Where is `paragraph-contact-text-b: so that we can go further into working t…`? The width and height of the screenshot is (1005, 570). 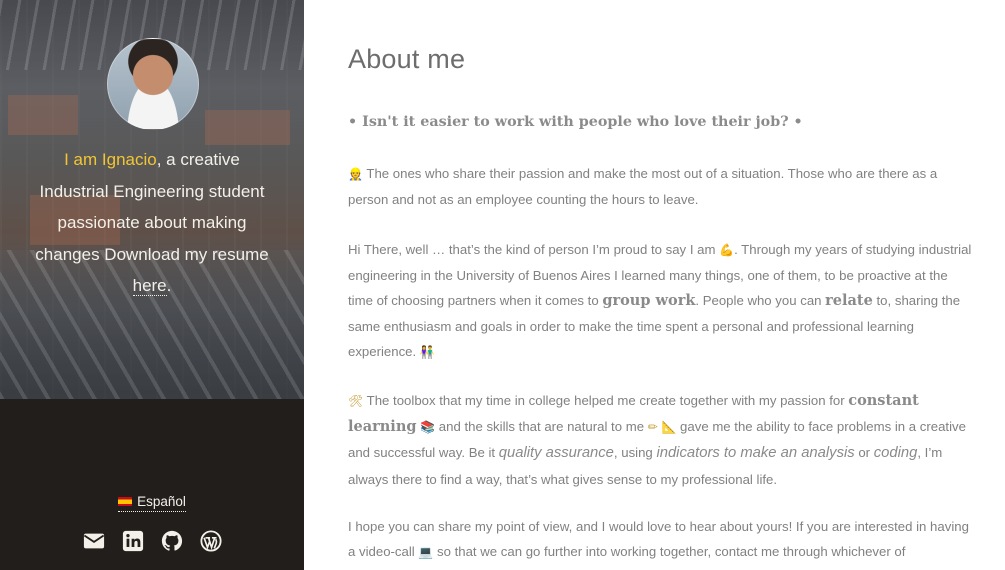
paragraph-contact-text-b: so that we can go further into working t… is located at coordinates (669, 552).